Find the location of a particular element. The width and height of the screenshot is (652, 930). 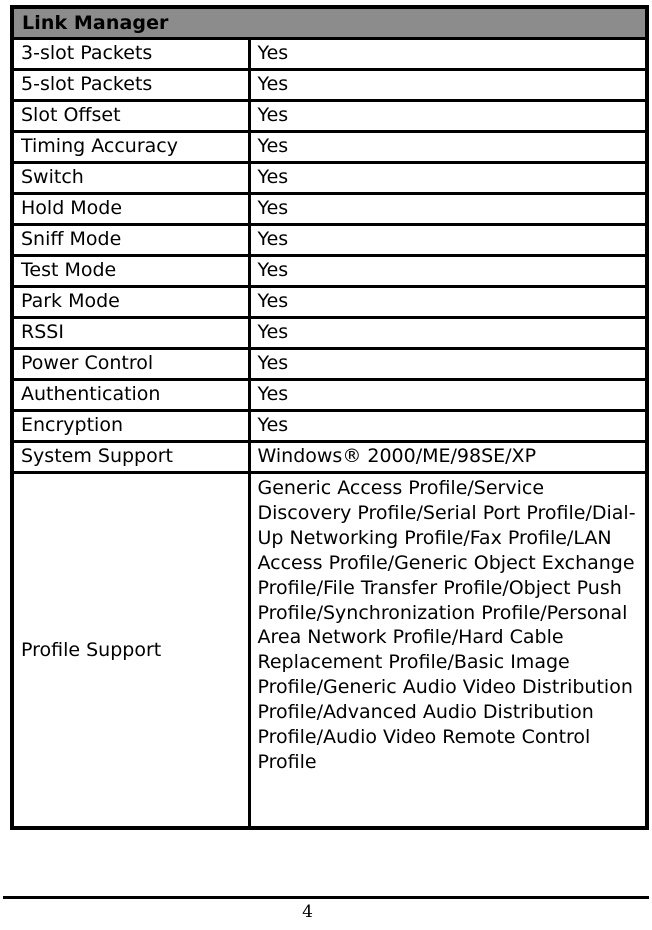

table-row: Test Mode Yes is located at coordinates (329, 271).